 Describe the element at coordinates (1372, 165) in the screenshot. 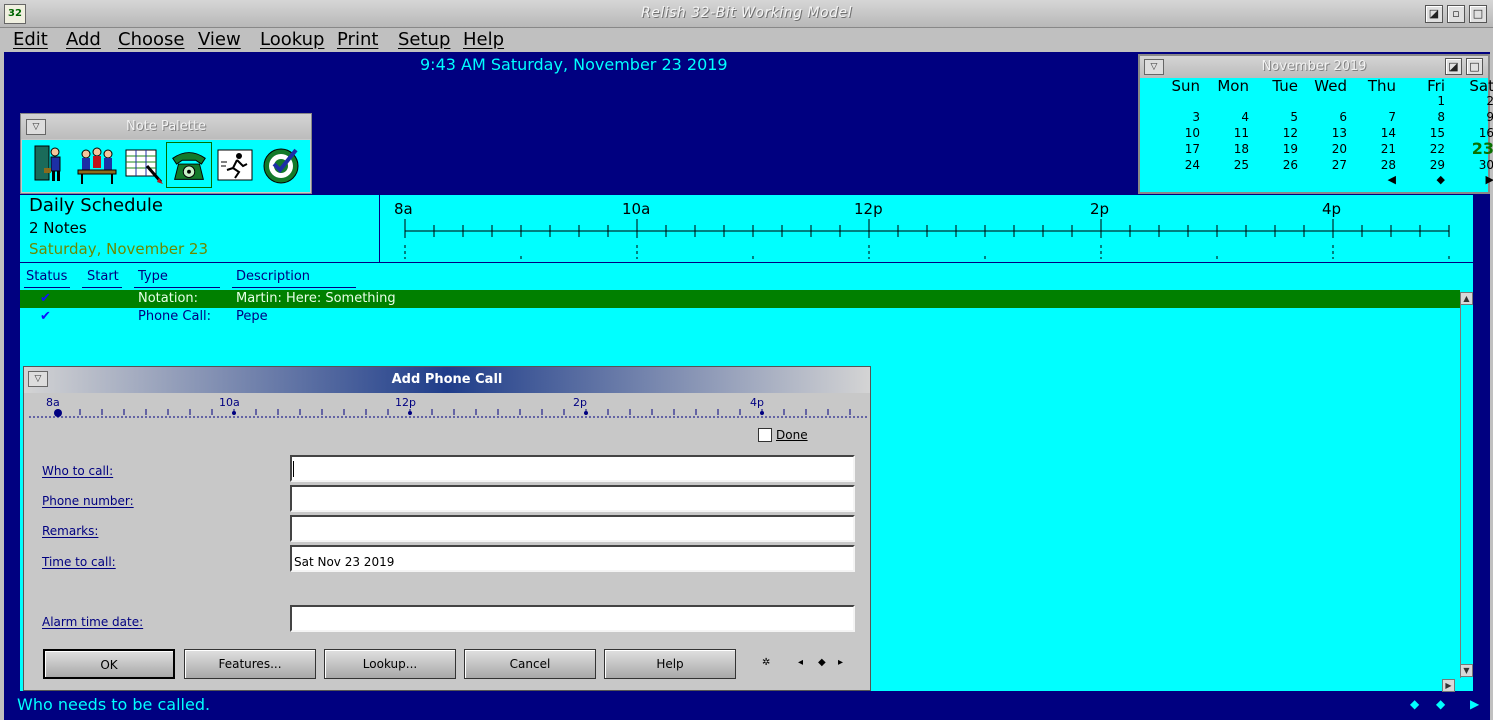

I see `calendar-day: 28` at that location.